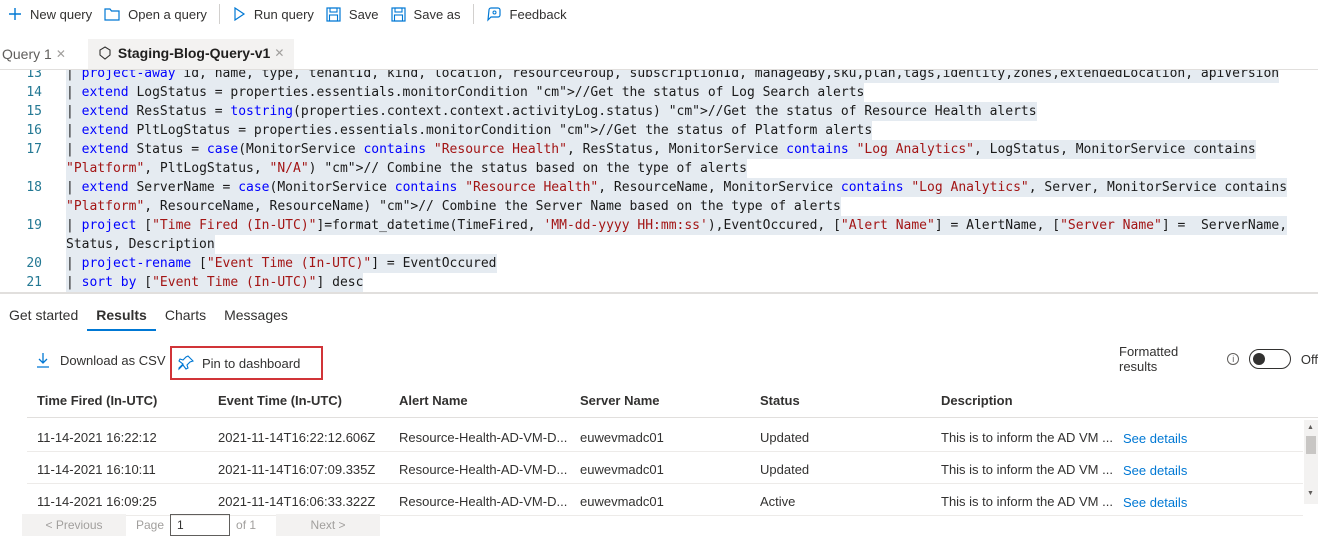 Image resolution: width=1318 pixels, height=536 pixels. What do you see at coordinates (74, 525) in the screenshot?
I see `previous-page-button: < Previous` at bounding box center [74, 525].